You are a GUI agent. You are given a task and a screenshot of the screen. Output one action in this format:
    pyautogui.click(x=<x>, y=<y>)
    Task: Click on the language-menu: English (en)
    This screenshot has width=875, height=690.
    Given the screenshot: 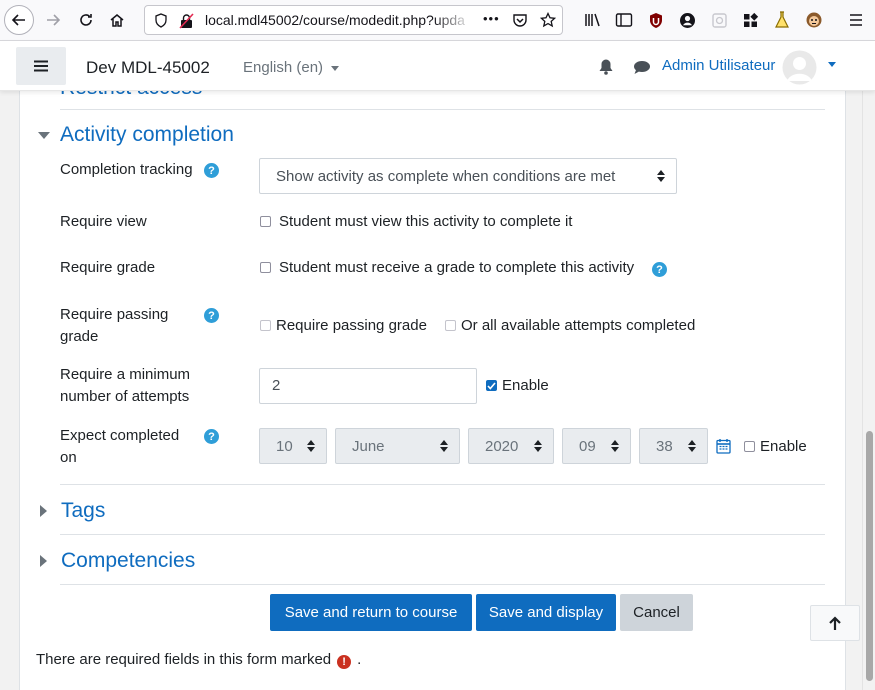 What is the action you would take?
    pyautogui.click(x=291, y=67)
    